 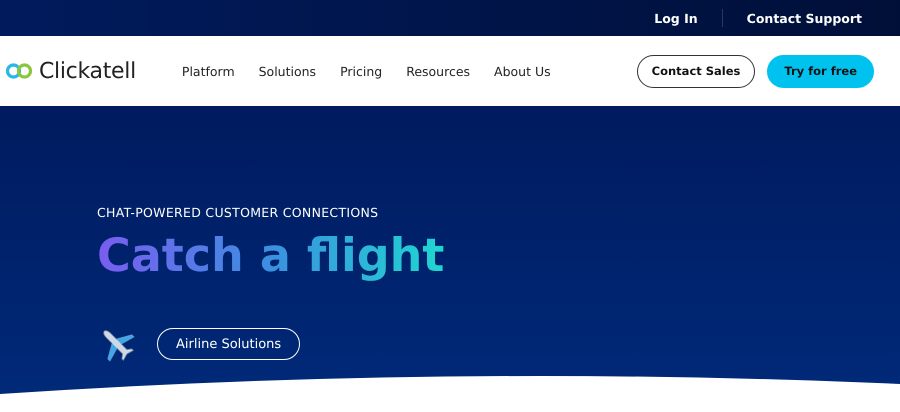 What do you see at coordinates (87, 71) in the screenshot?
I see `logo-text: Clickatell` at bounding box center [87, 71].